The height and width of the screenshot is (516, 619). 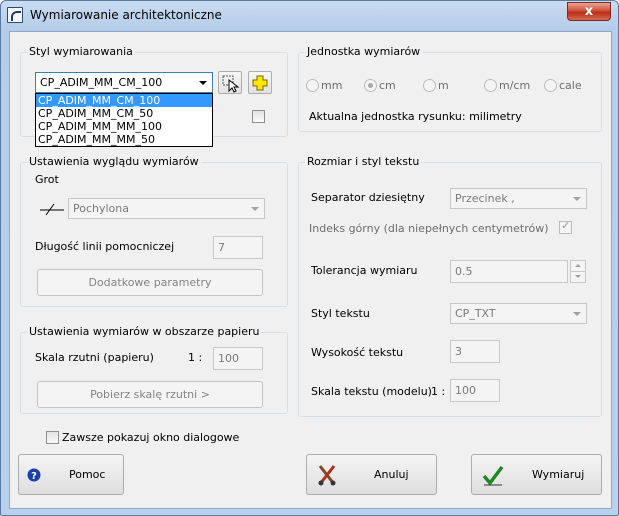 I want to click on text-style-label: Styl tekstu, so click(x=340, y=313).